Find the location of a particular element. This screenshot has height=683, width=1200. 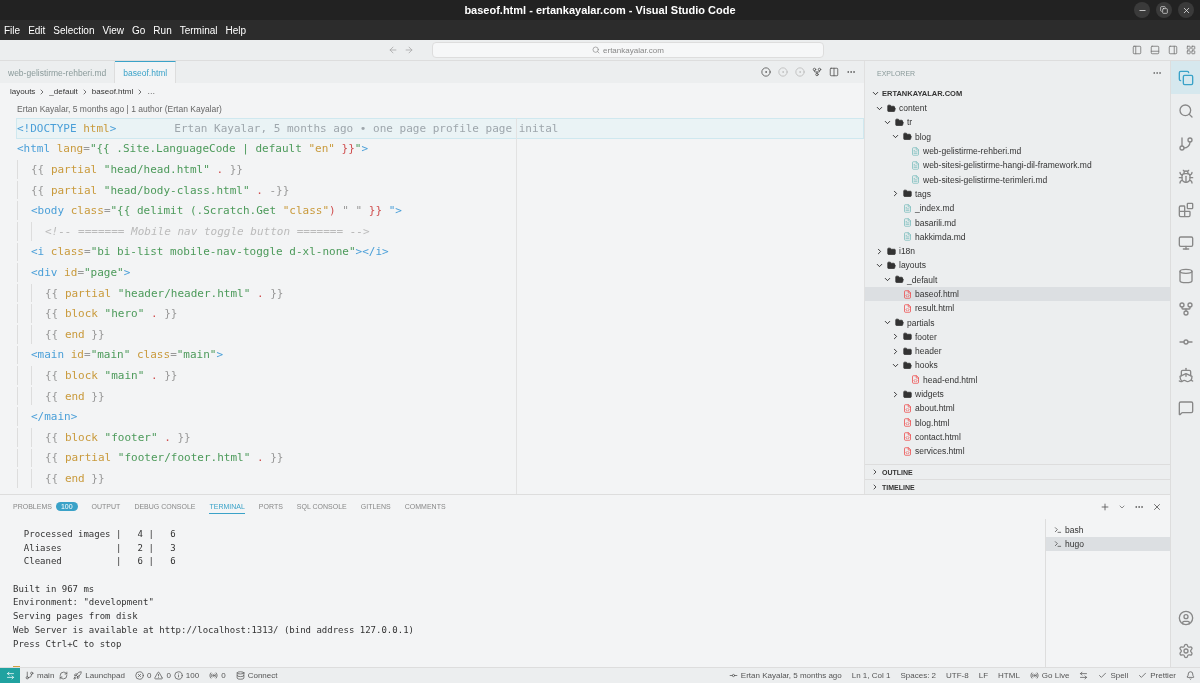

split-editor-icon is located at coordinates (834, 72).